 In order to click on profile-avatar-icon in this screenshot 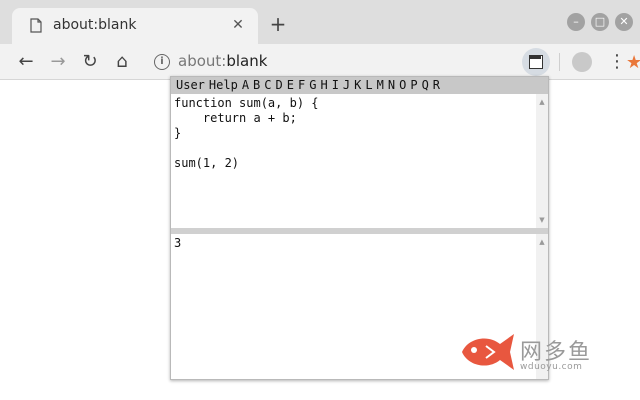, I will do `click(582, 62)`.